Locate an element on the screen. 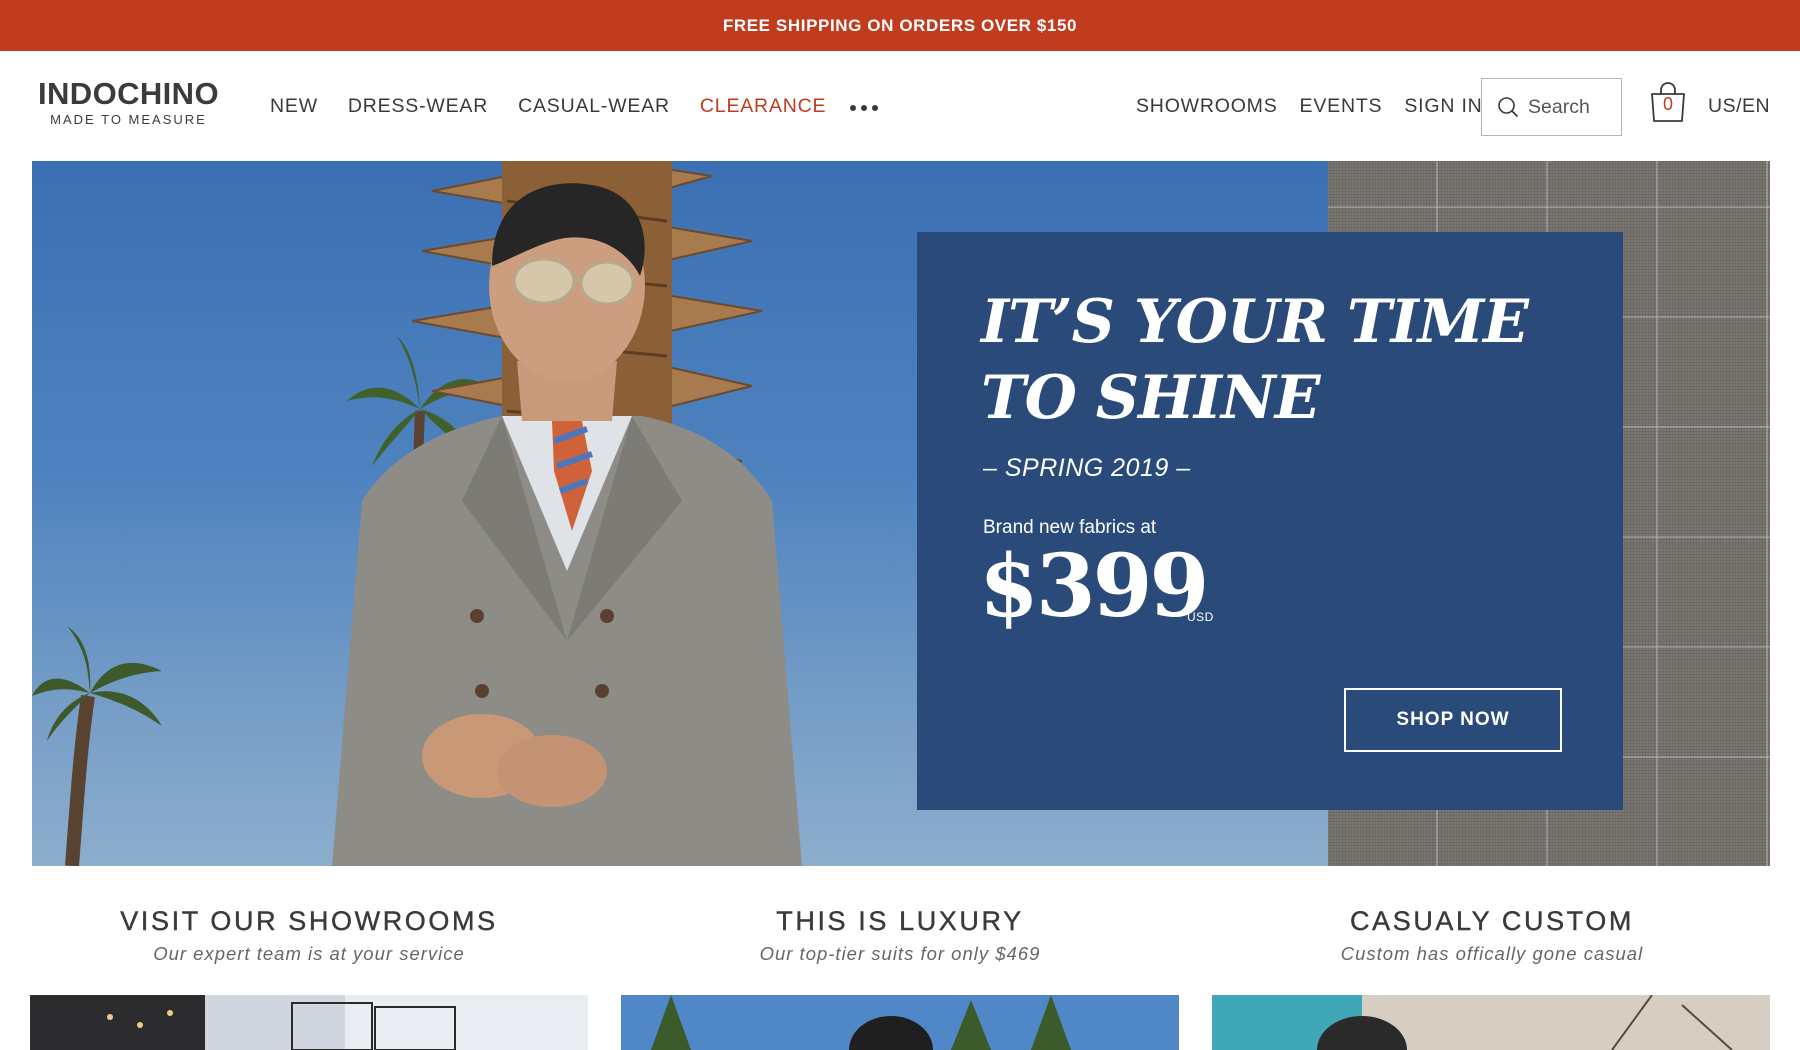  cart-button: 0 is located at coordinates (1668, 103).